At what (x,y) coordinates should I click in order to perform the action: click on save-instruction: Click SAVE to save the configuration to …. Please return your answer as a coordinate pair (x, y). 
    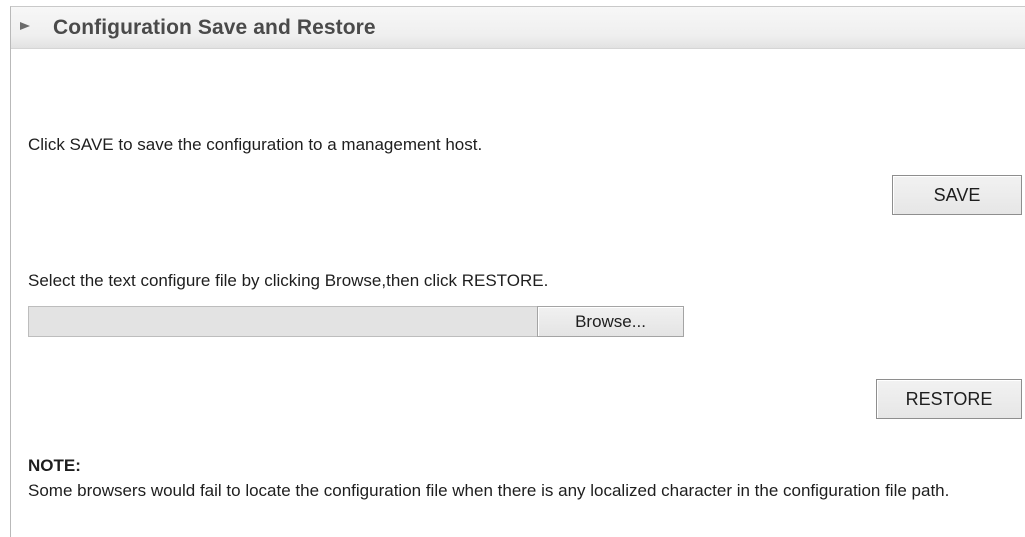
    Looking at the image, I should click on (255, 144).